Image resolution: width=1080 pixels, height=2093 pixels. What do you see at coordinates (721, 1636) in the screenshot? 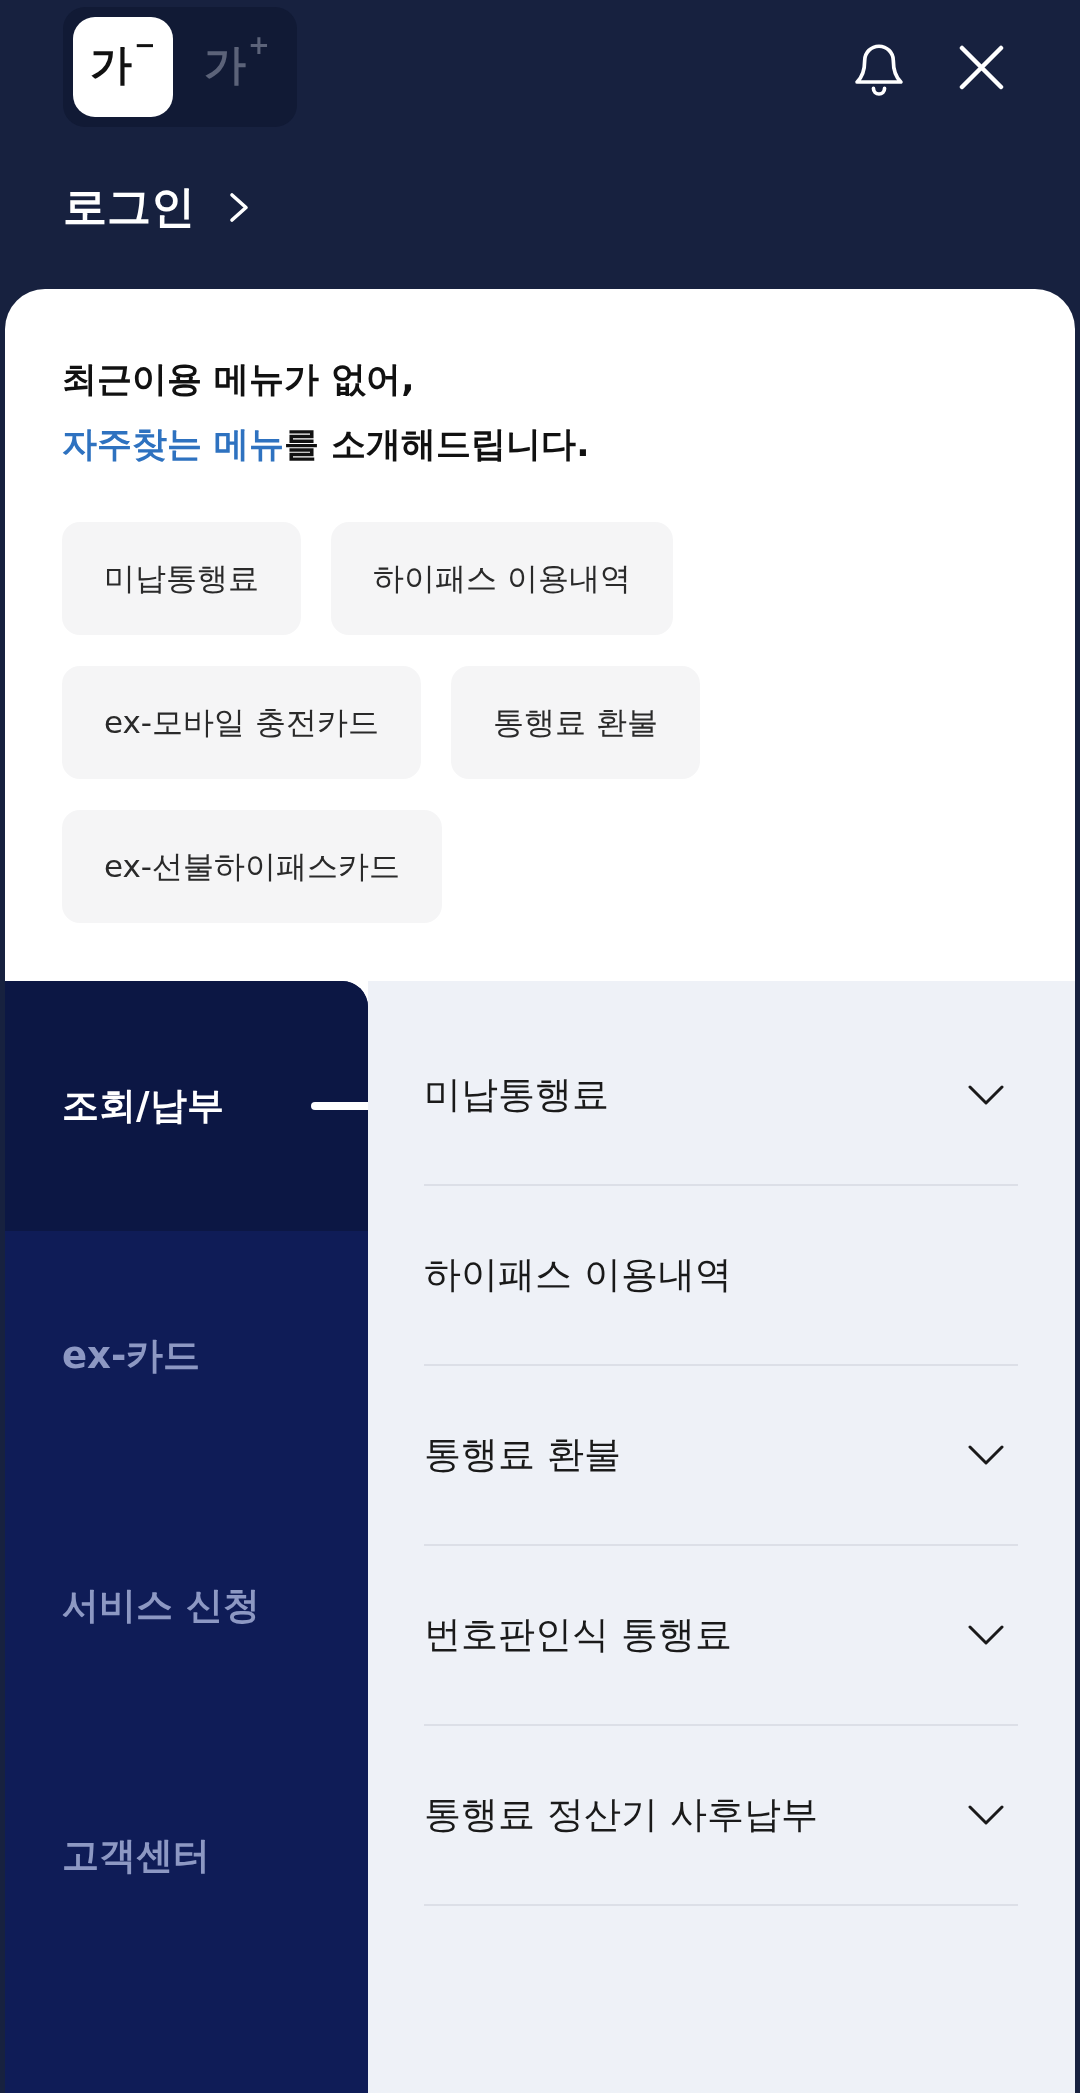
I see `submenu-item: 번호판인식 통행료` at bounding box center [721, 1636].